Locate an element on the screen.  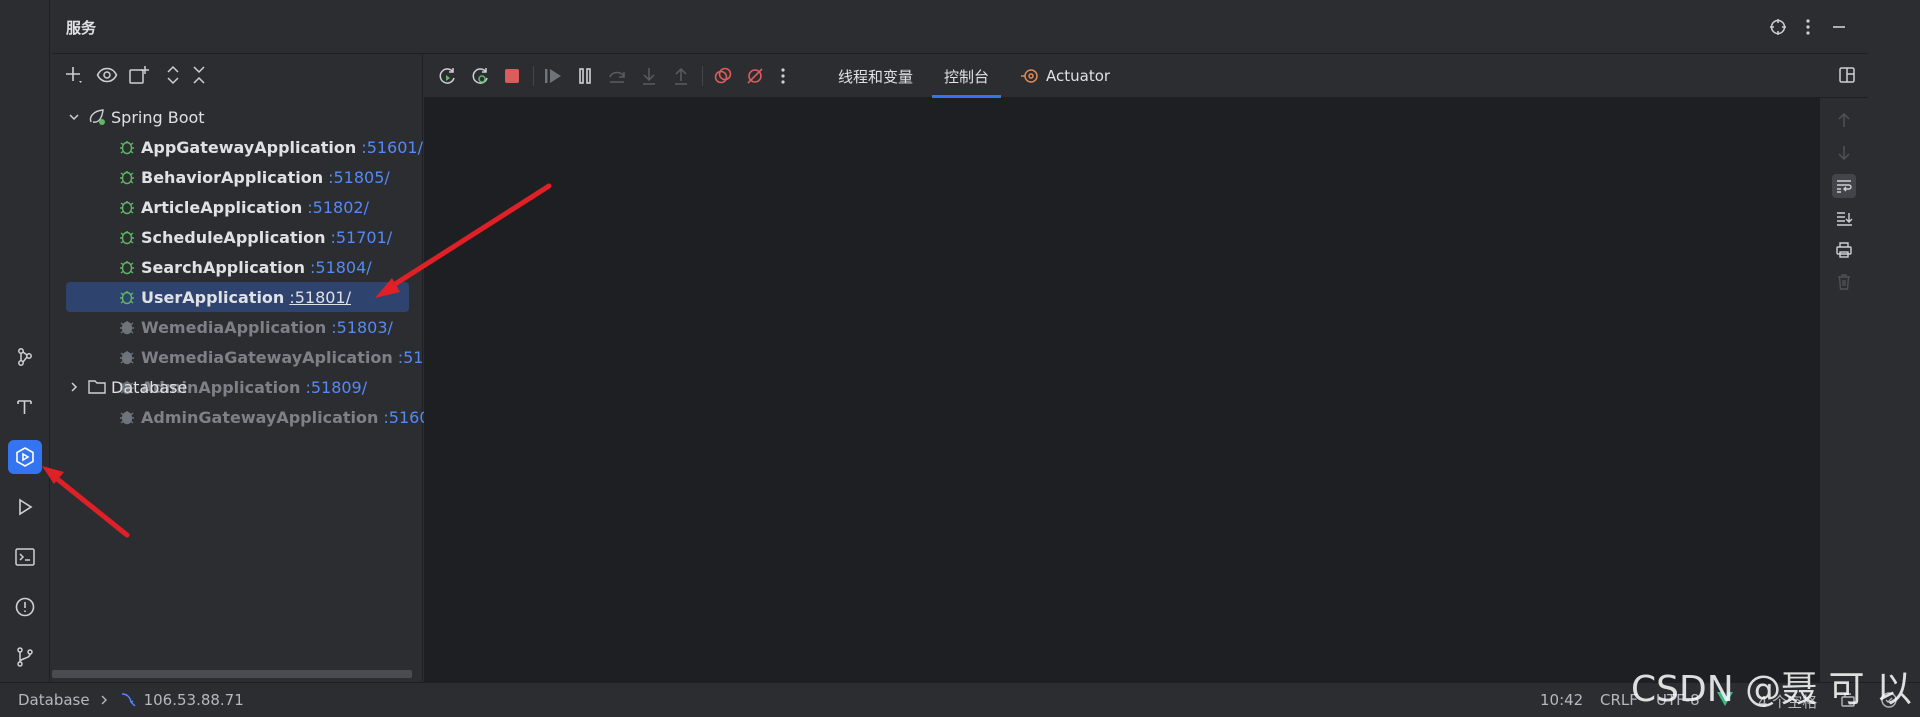
app-name: WemediaApplication is located at coordinates (234, 327).